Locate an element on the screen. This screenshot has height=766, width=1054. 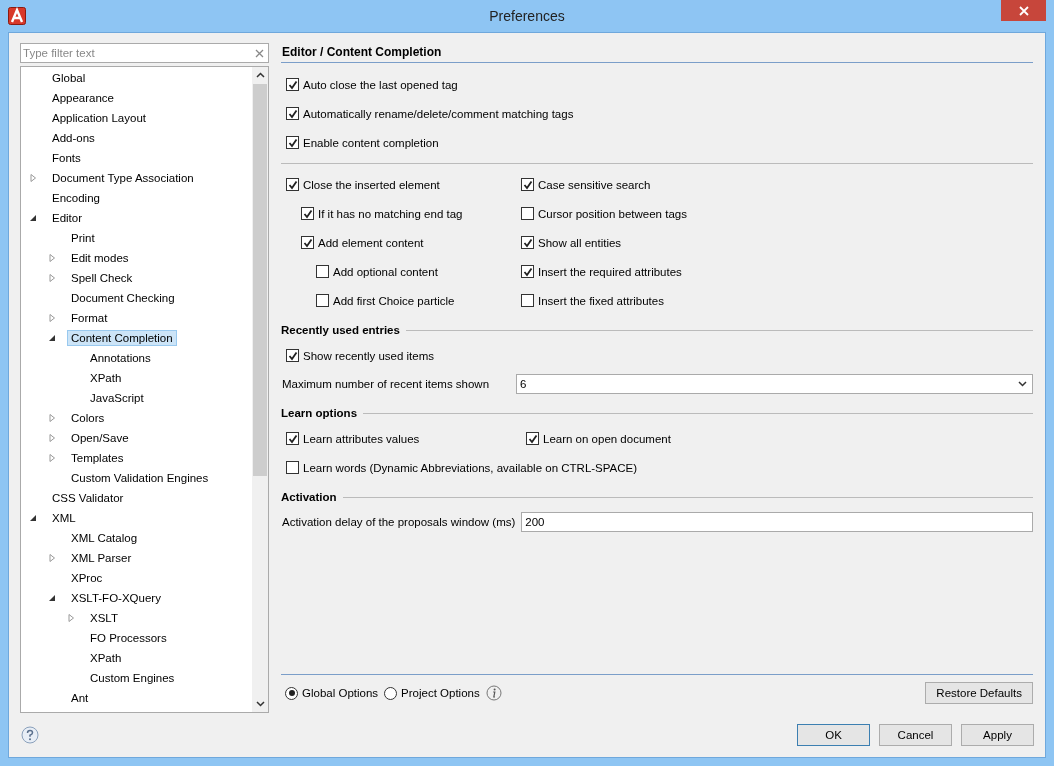
window-title: Preferences is located at coordinates (527, 16).